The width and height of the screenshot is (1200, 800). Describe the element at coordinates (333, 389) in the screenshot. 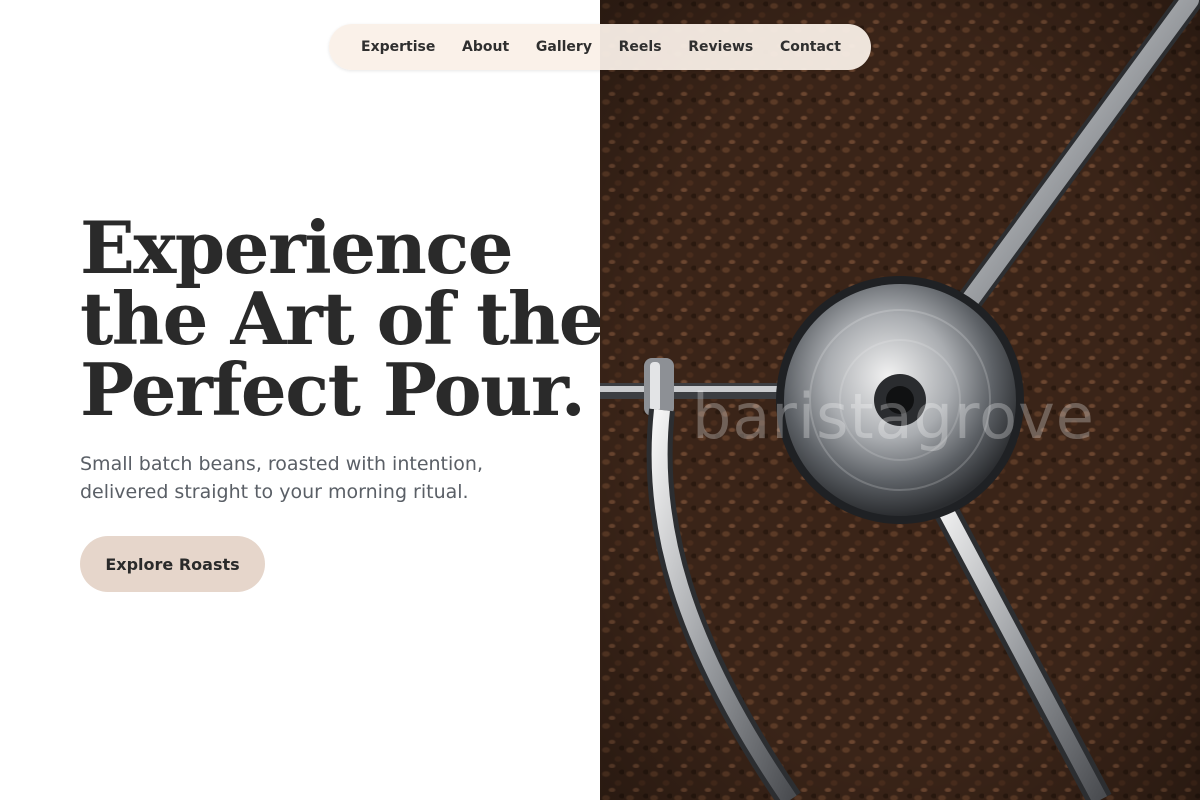

I see `headline-line: Perfect Pour.` at that location.